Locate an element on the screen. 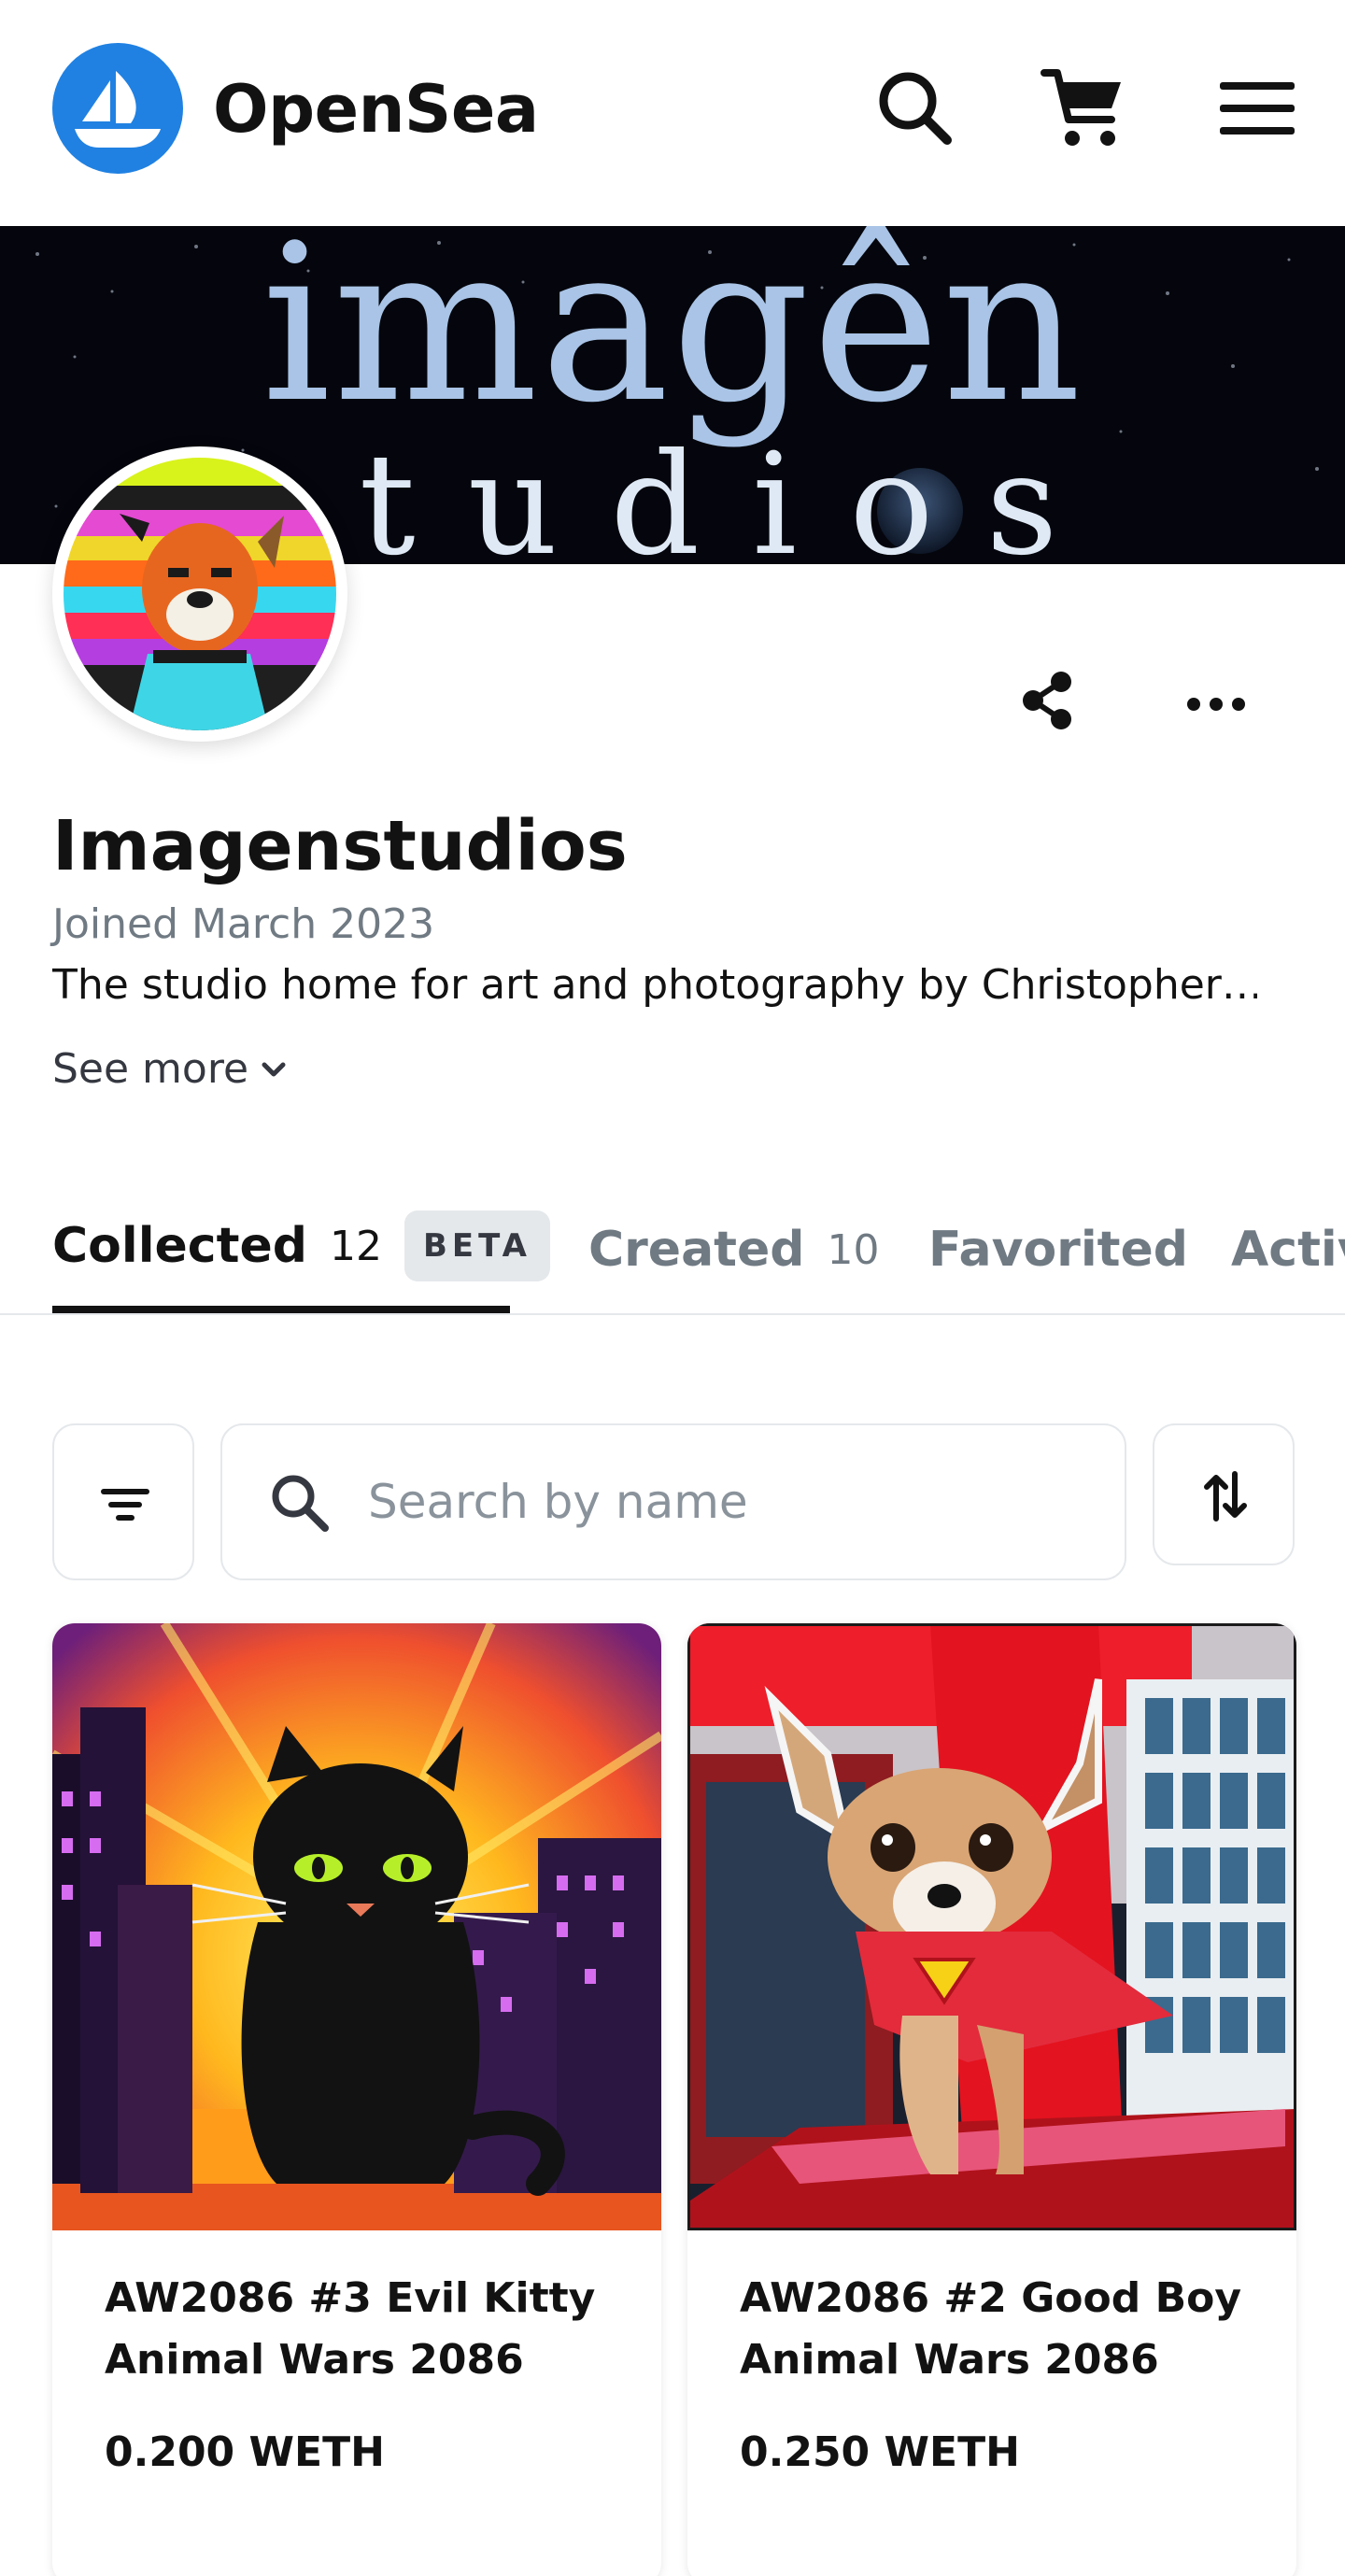 The width and height of the screenshot is (1345, 2576). see-more-label: See more is located at coordinates (150, 1069).